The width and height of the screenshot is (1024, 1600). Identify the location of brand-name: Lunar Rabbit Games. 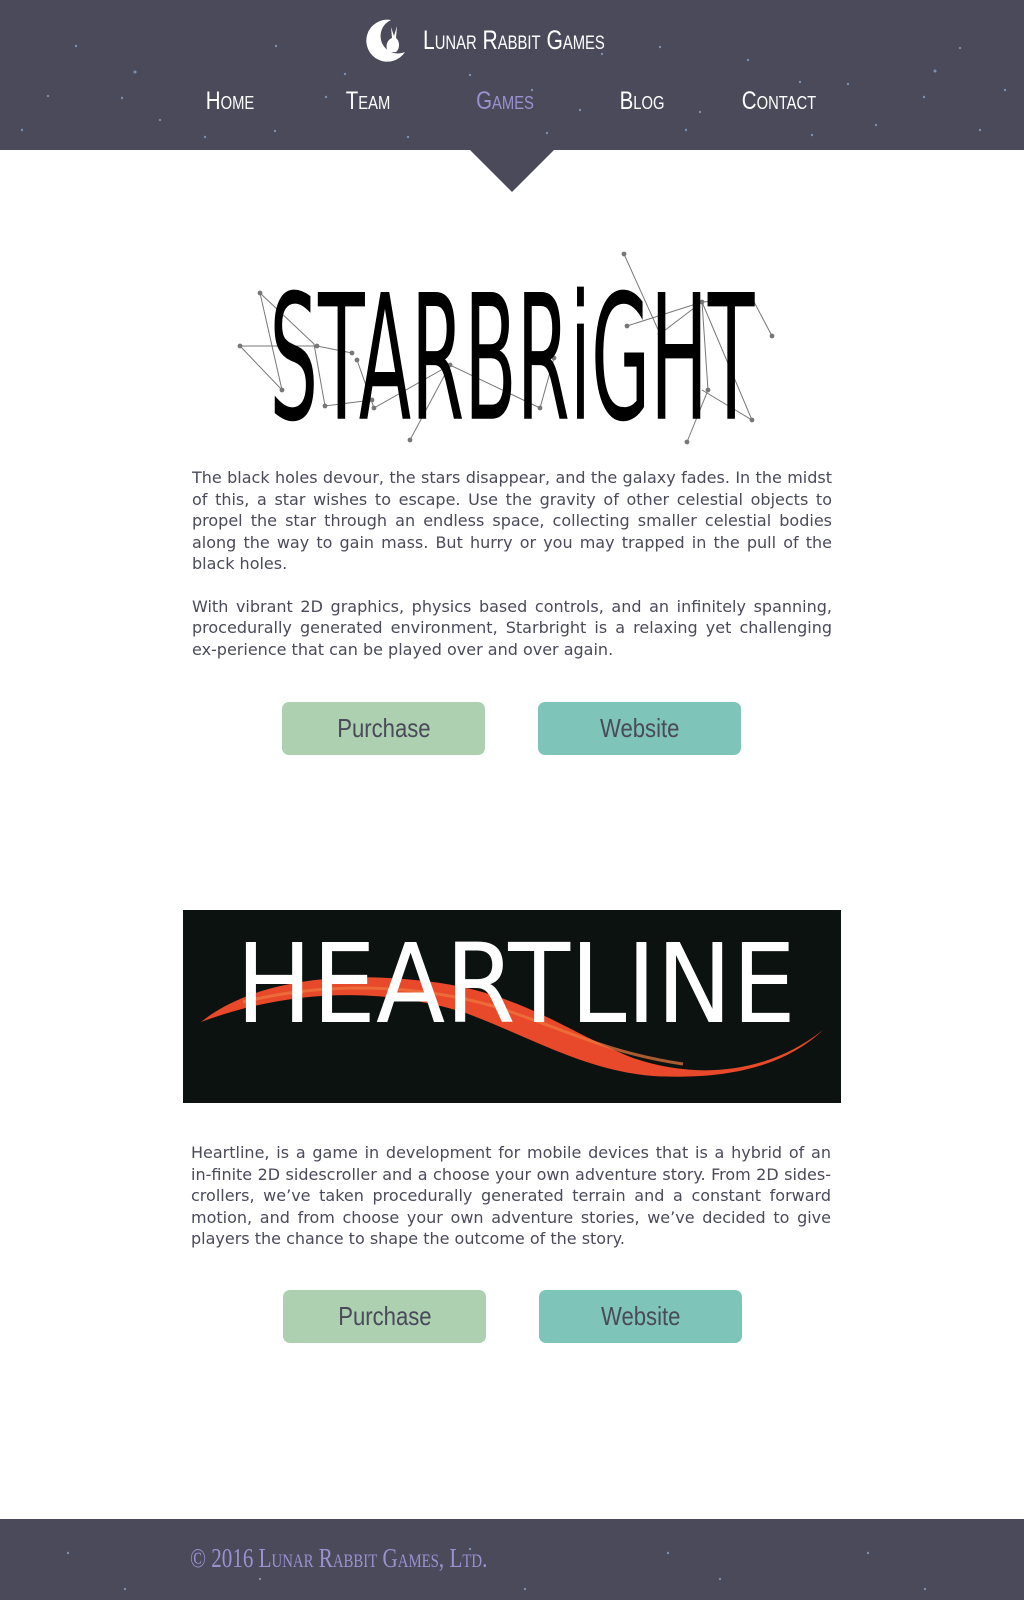
(514, 39).